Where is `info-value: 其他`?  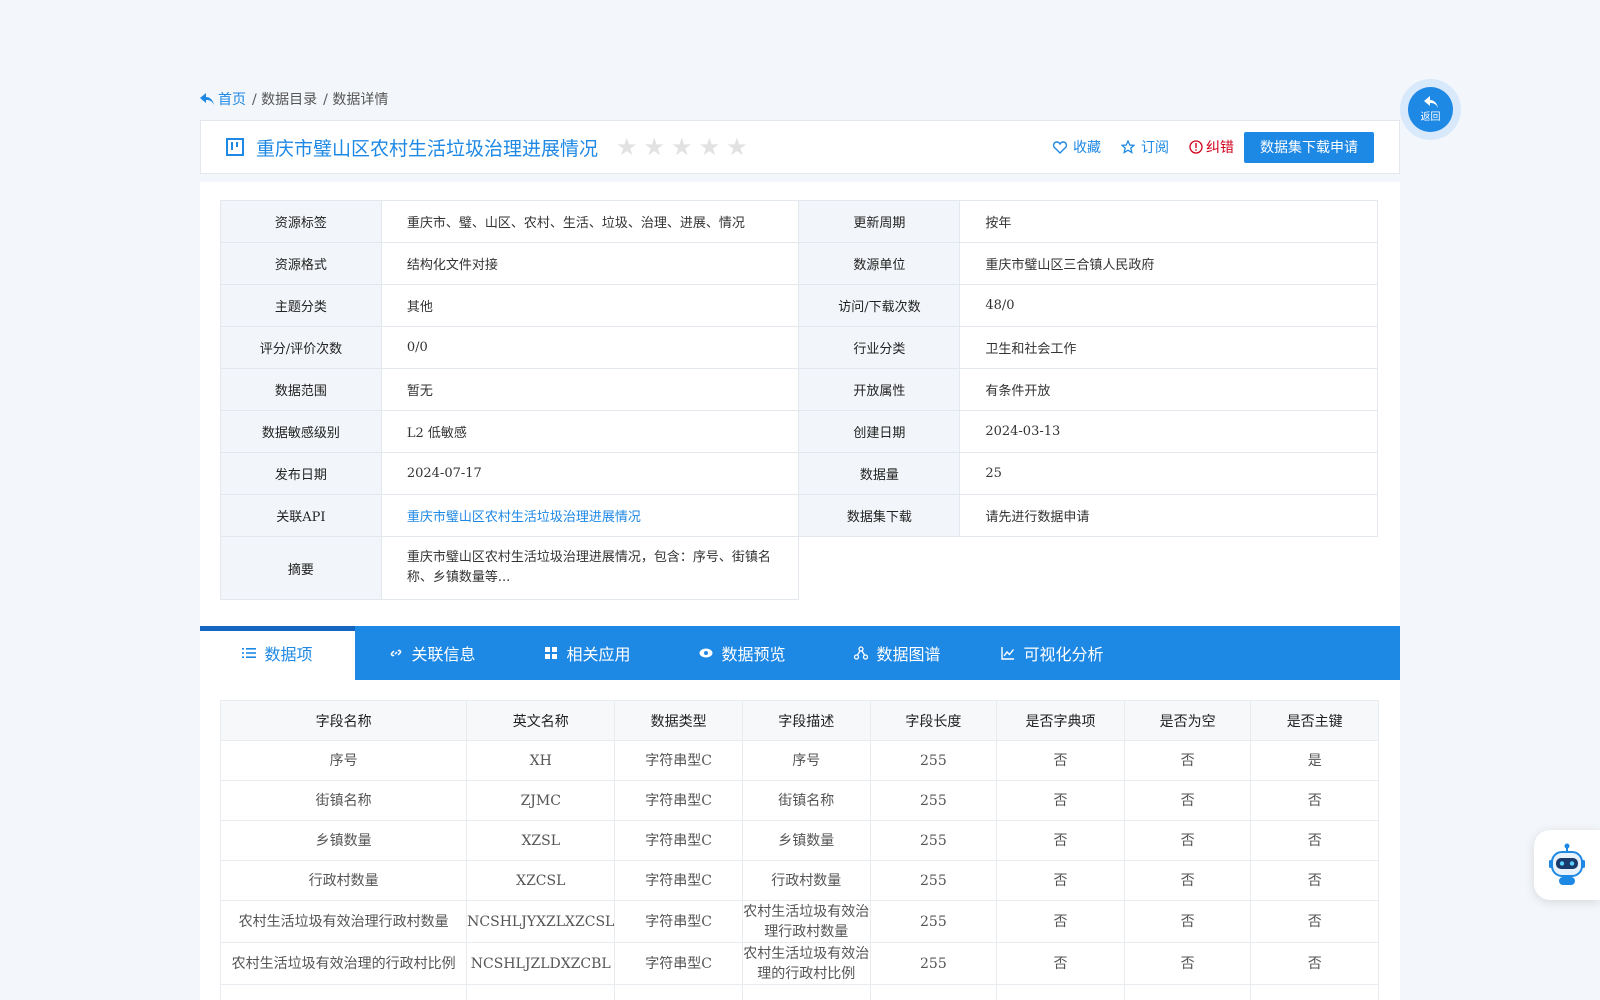 info-value: 其他 is located at coordinates (590, 305).